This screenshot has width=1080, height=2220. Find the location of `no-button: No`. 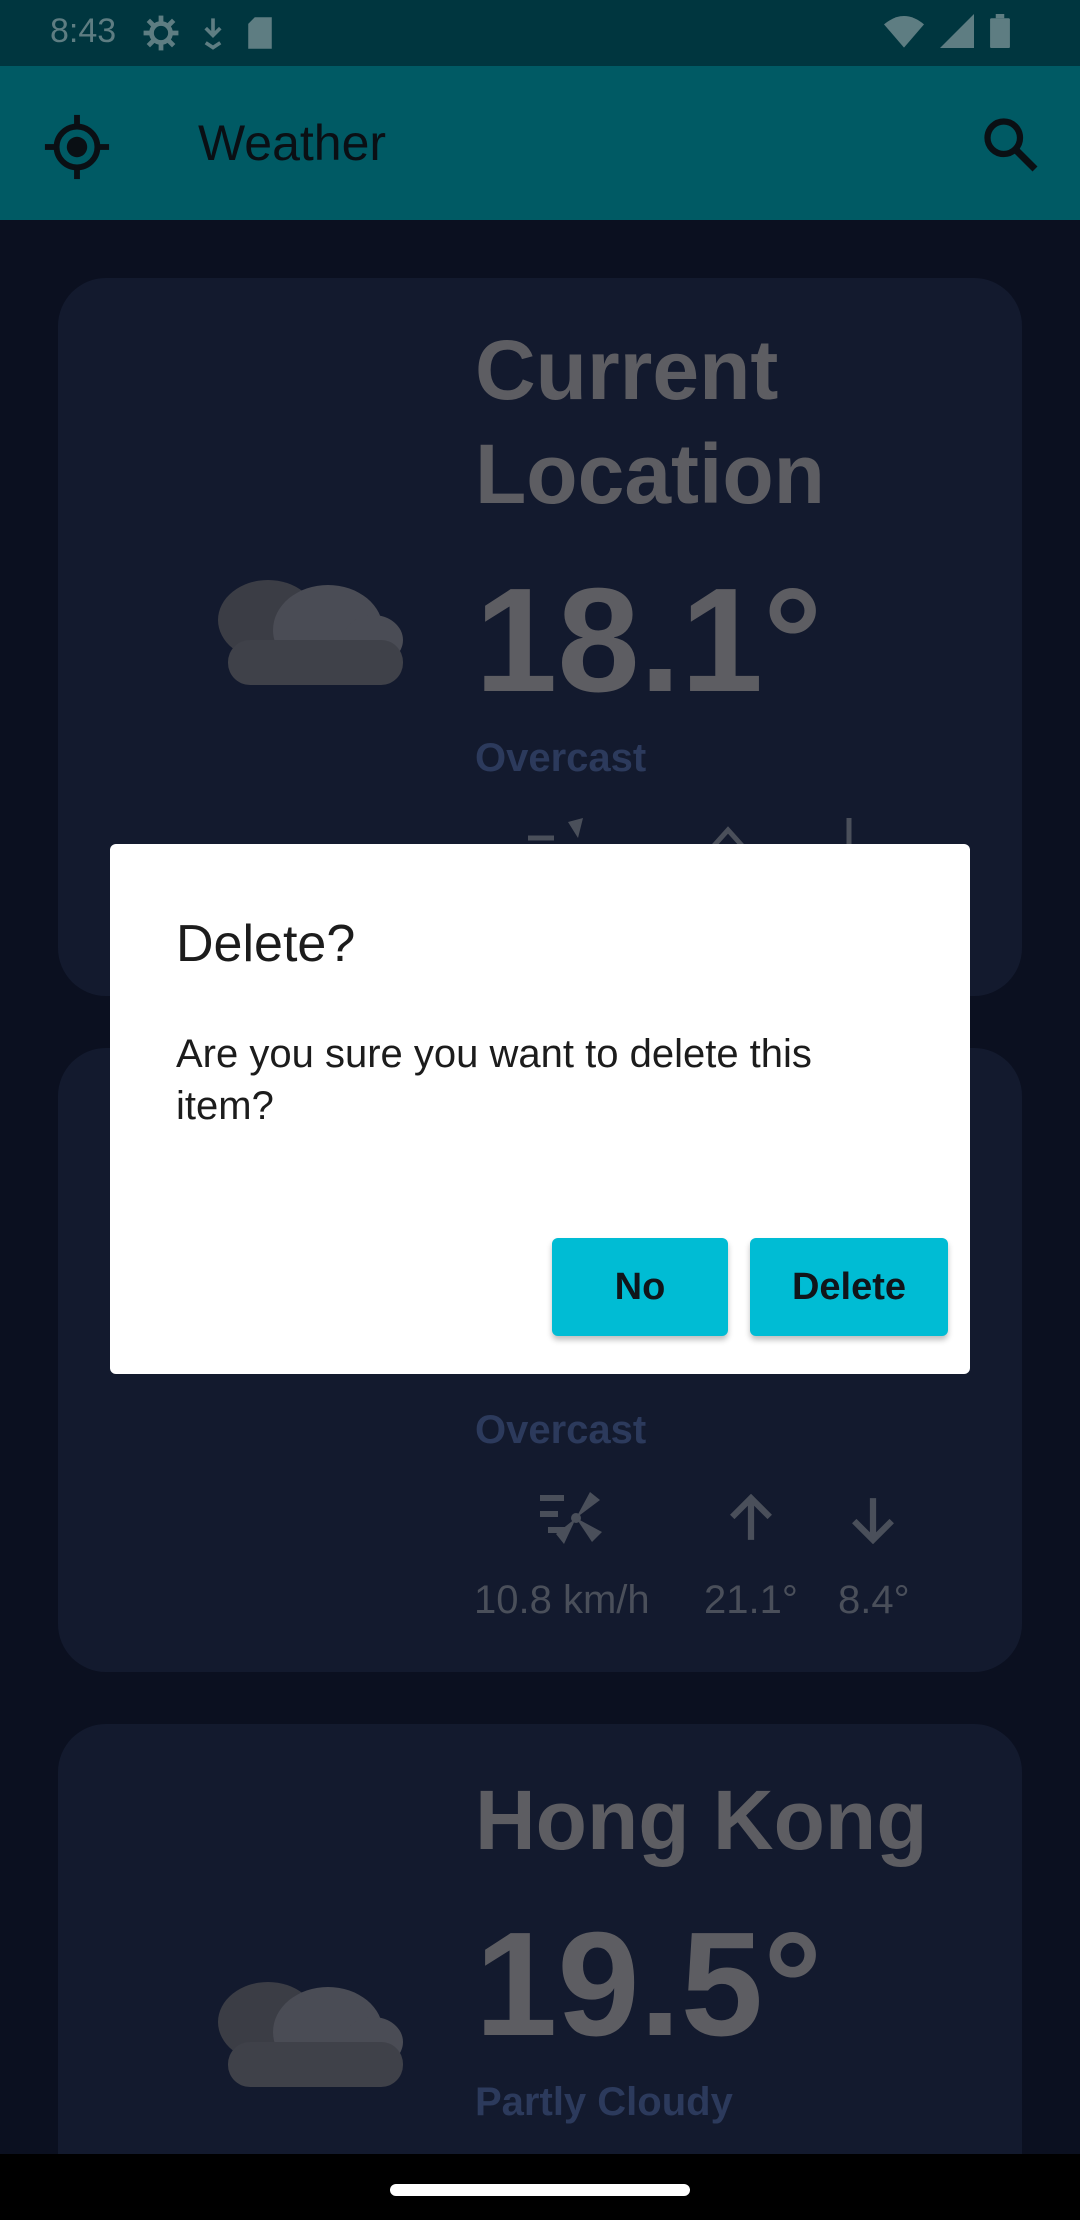

no-button: No is located at coordinates (640, 1287).